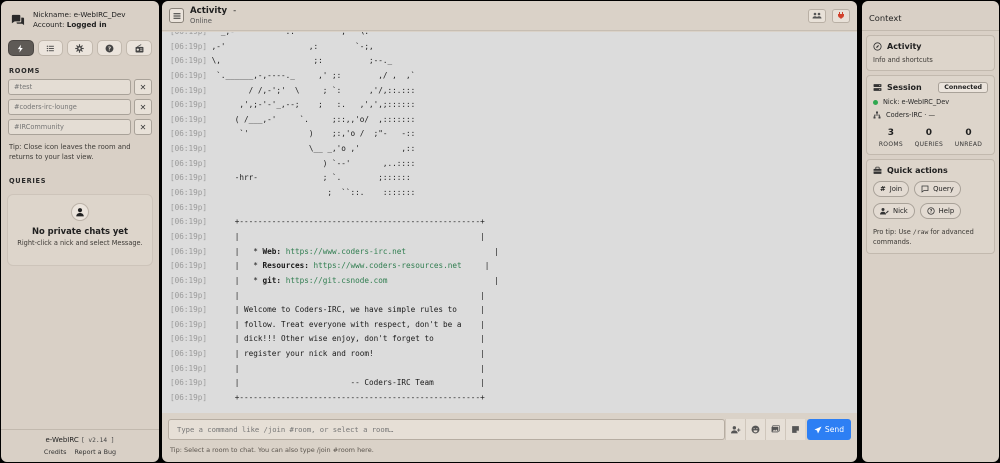 This screenshot has height=463, width=1000. I want to click on activity-card: Activity Info and shortcuts, so click(930, 53).